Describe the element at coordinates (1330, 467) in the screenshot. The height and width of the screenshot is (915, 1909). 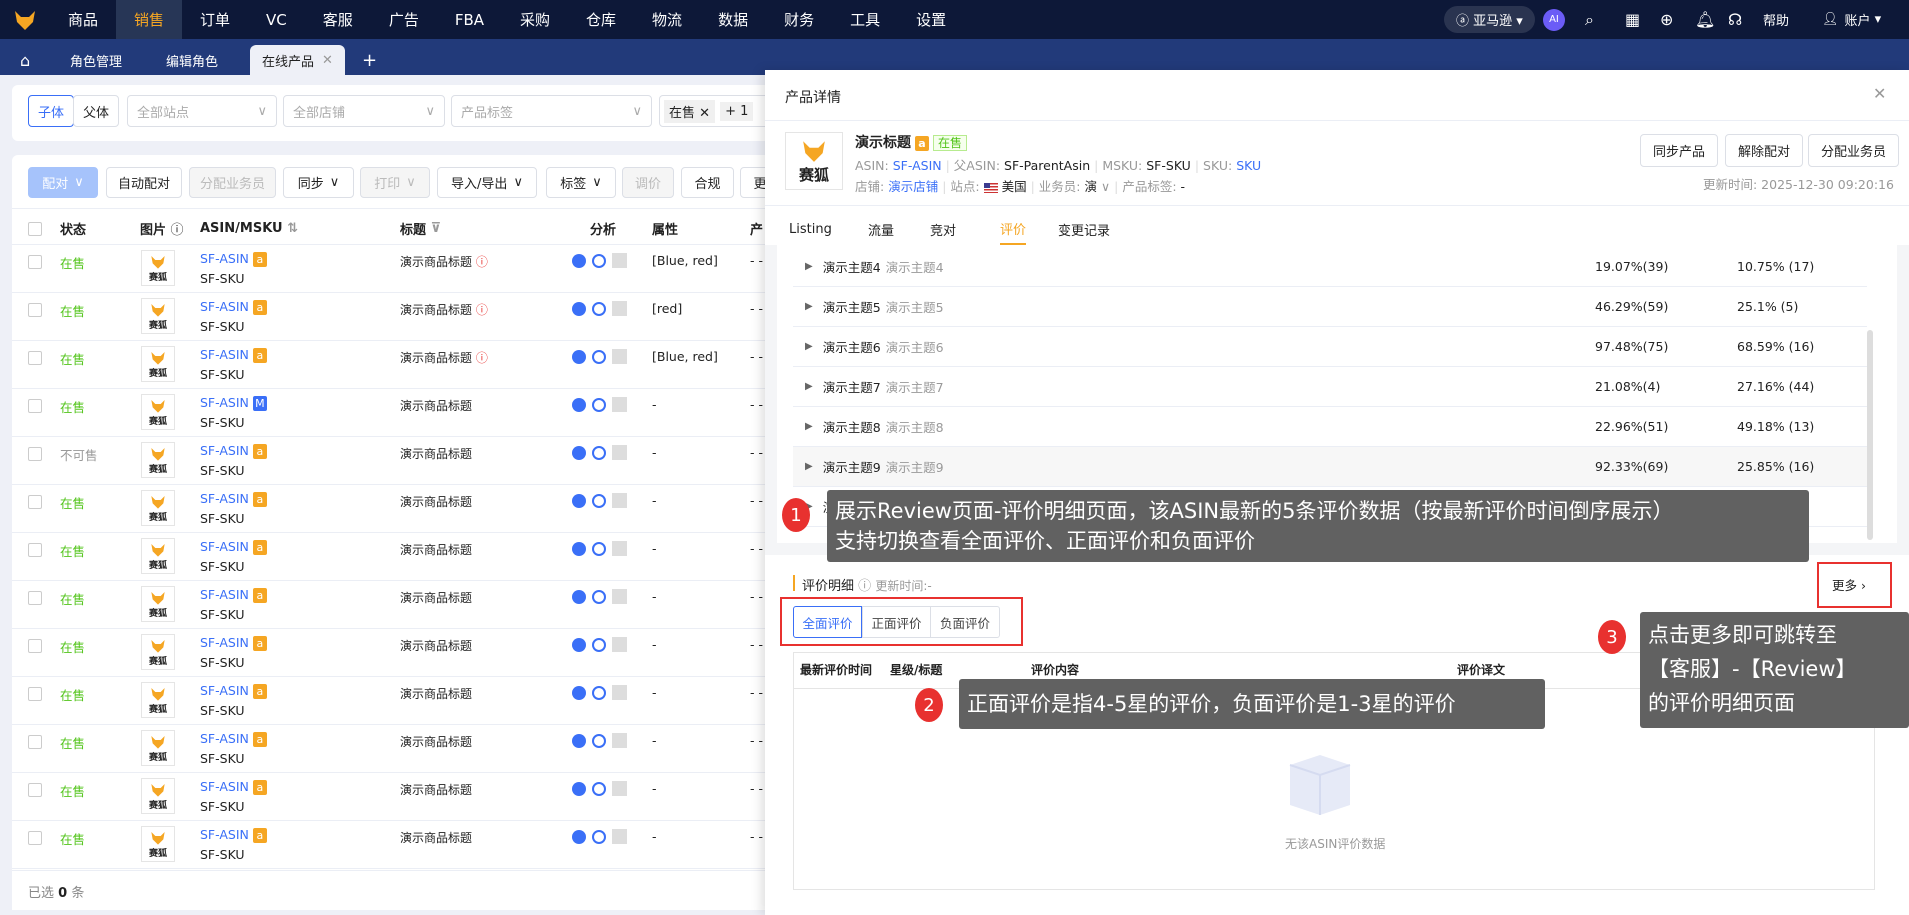
I see `theme-row: ▶ 演示主题9 演示主题9 92.33%(69) 25.85% (16)` at that location.